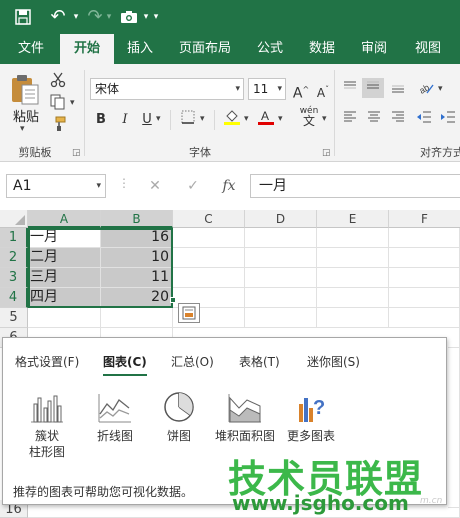  Describe the element at coordinates (353, 238) in the screenshot. I see `cell-e1` at that location.